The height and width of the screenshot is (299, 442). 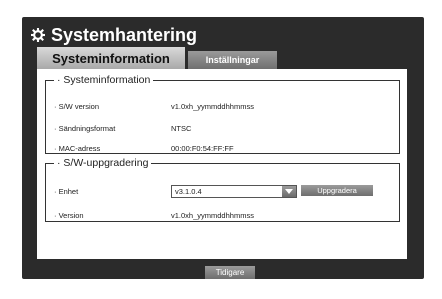 I want to click on window-title: Systemhantering, so click(x=124, y=34).